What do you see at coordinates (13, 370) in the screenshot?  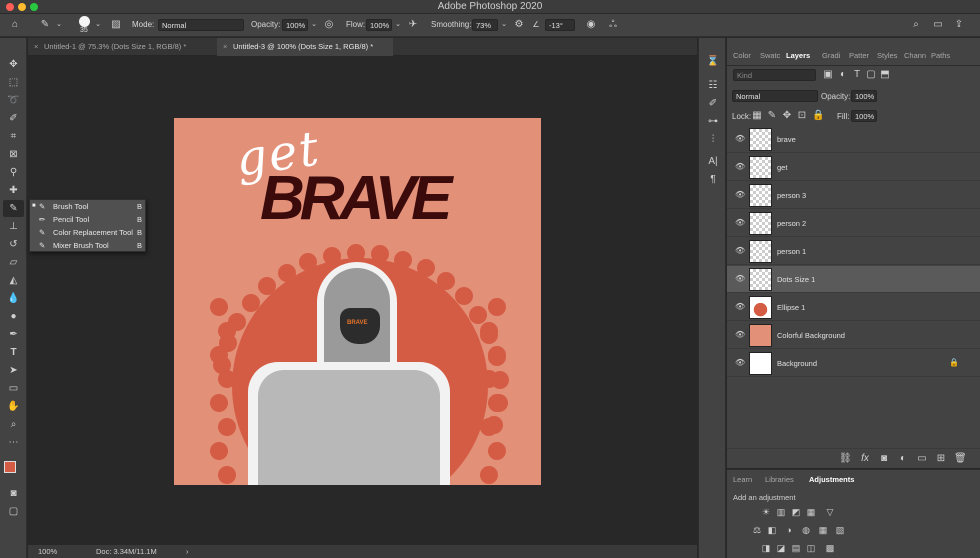 I see `path-selection-tool-icon: ➤` at bounding box center [13, 370].